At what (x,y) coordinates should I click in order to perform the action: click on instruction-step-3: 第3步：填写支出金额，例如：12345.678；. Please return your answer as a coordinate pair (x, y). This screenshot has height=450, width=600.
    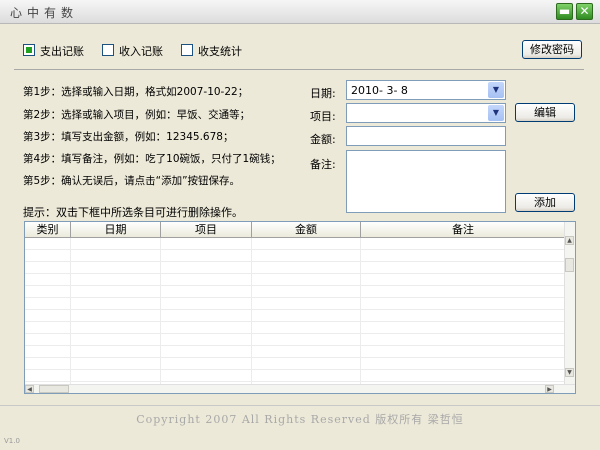
    Looking at the image, I should click on (128, 137).